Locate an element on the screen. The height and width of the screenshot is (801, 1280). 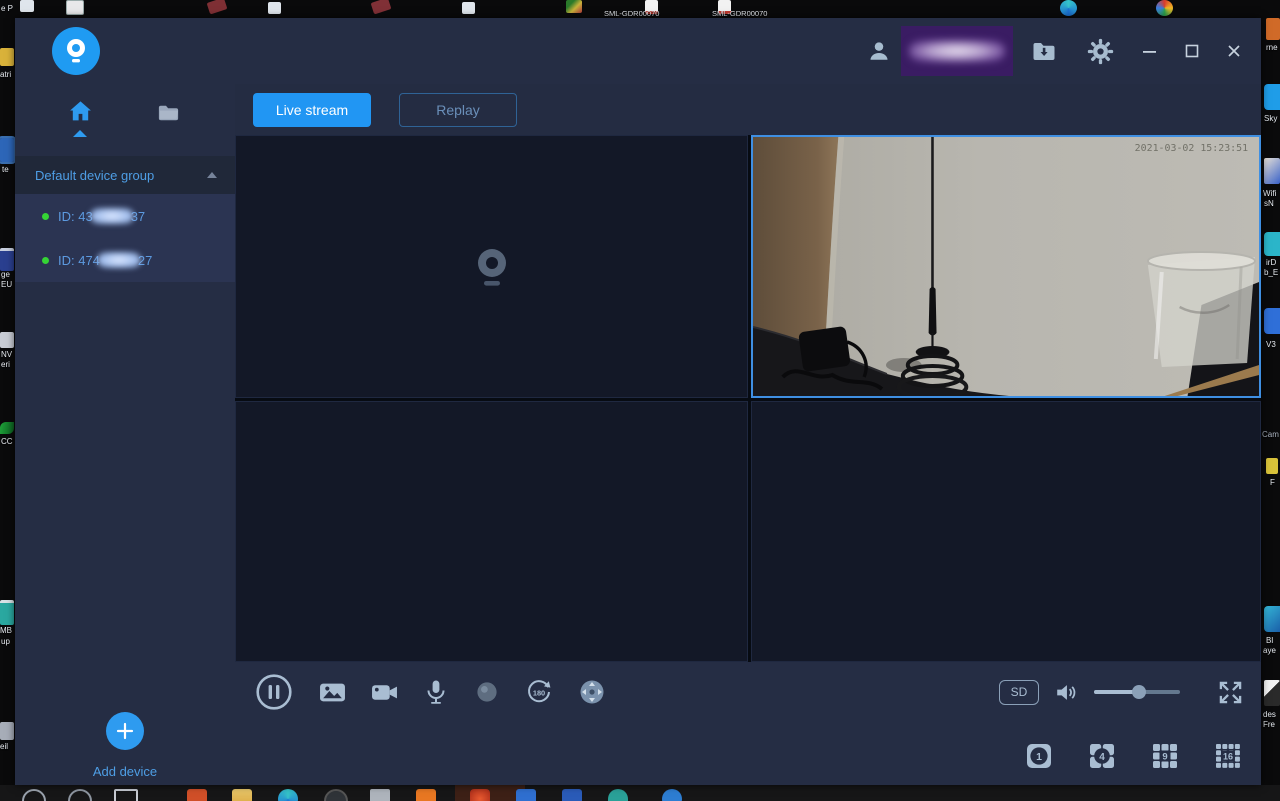
desktop-label-fragment: atri is located at coordinates (6, 74).